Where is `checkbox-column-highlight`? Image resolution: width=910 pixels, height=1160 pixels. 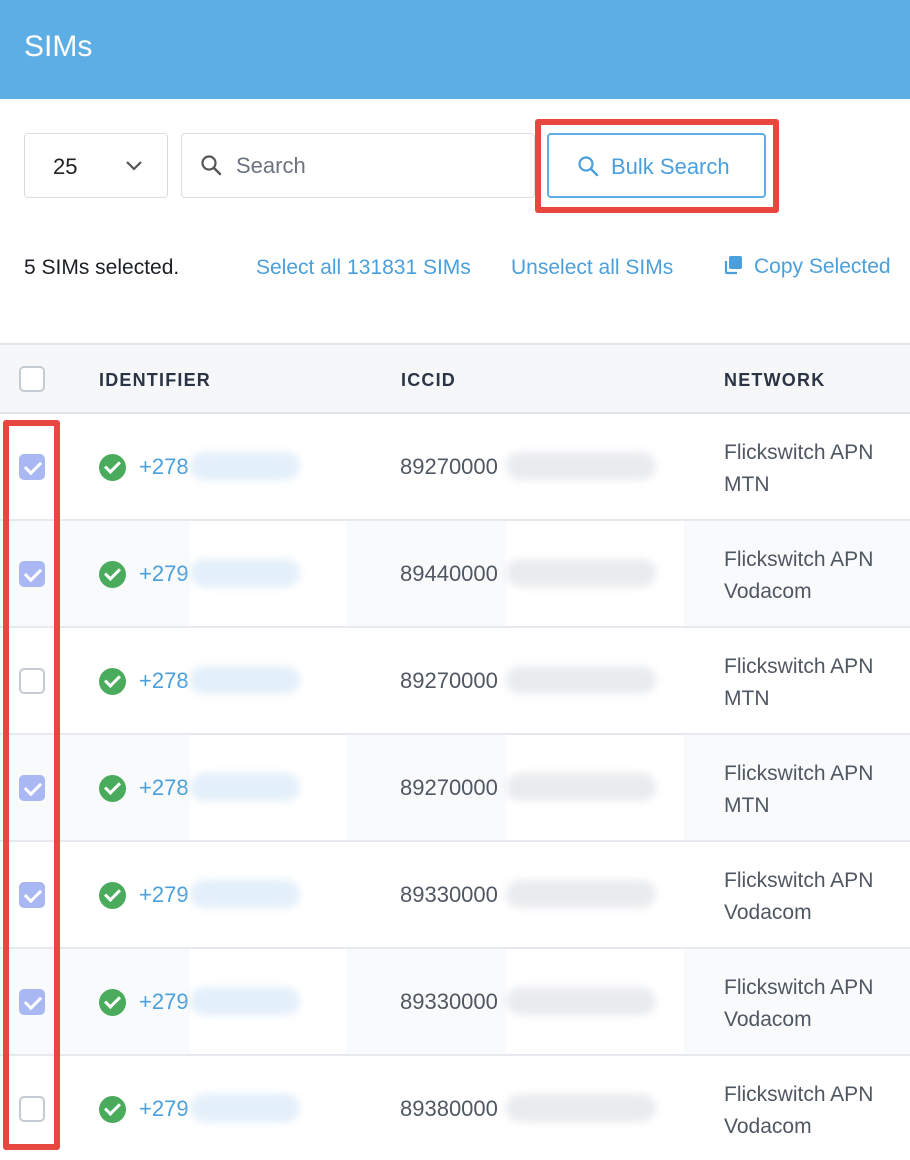 checkbox-column-highlight is located at coordinates (31, 785).